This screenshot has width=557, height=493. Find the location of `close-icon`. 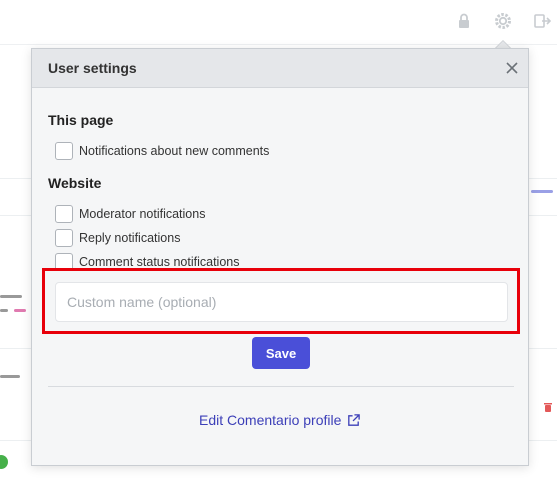

close-icon is located at coordinates (512, 68).